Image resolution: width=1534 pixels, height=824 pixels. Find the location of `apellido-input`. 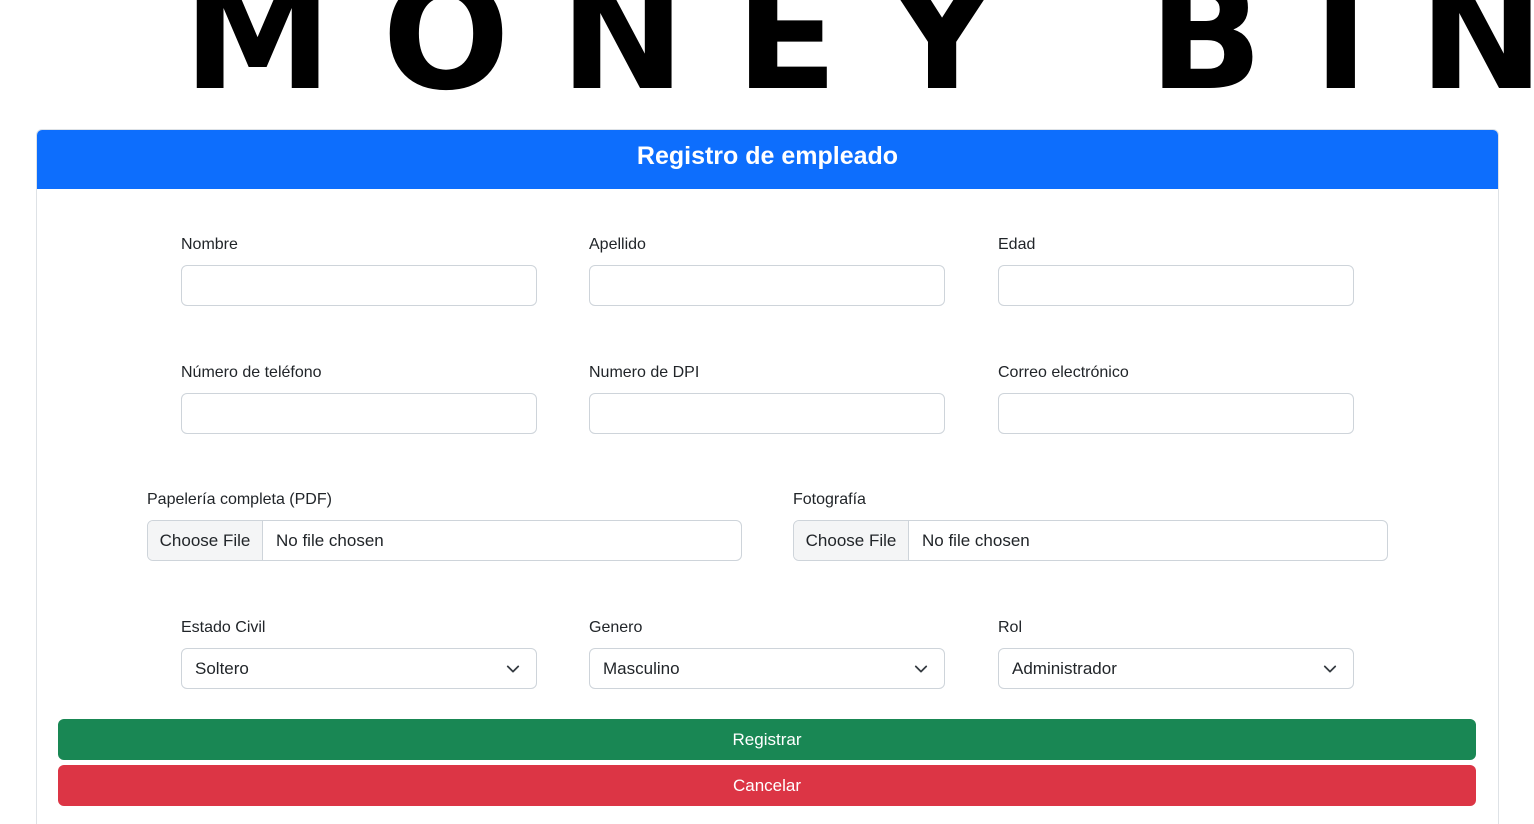

apellido-input is located at coordinates (767, 285).